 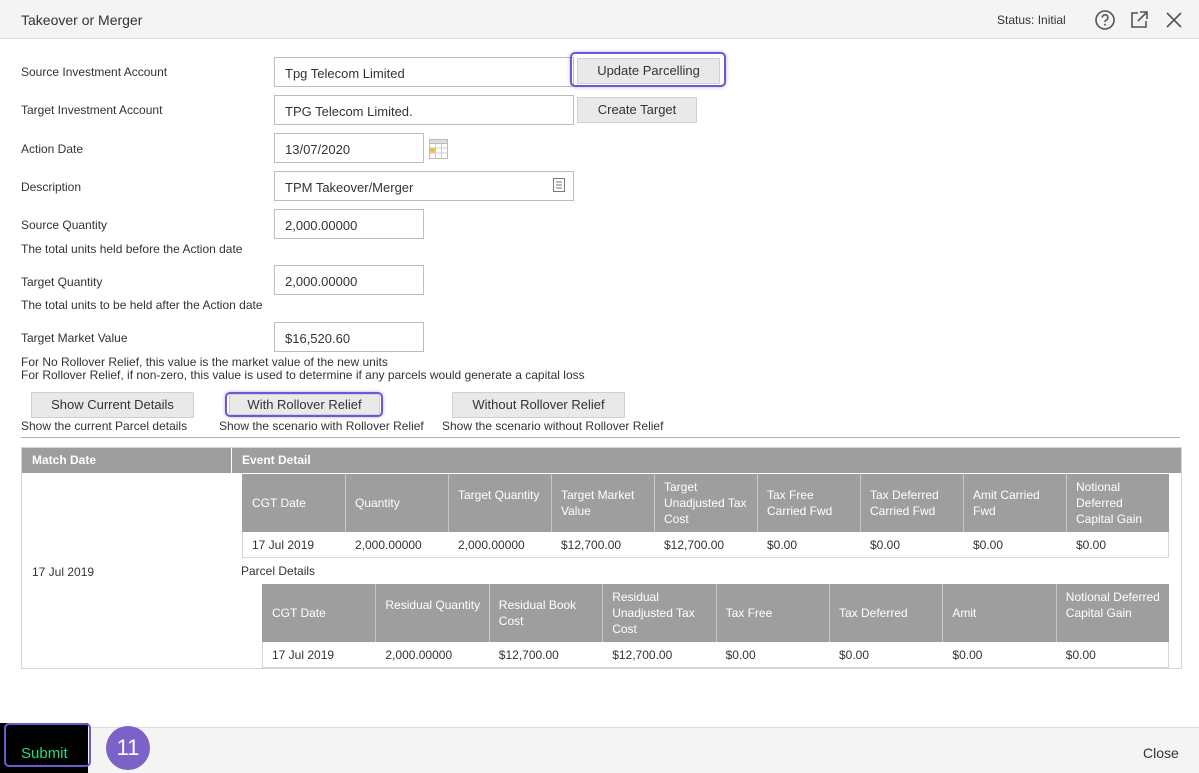 What do you see at coordinates (349, 148) in the screenshot?
I see `action-date-field: 13/07/2020` at bounding box center [349, 148].